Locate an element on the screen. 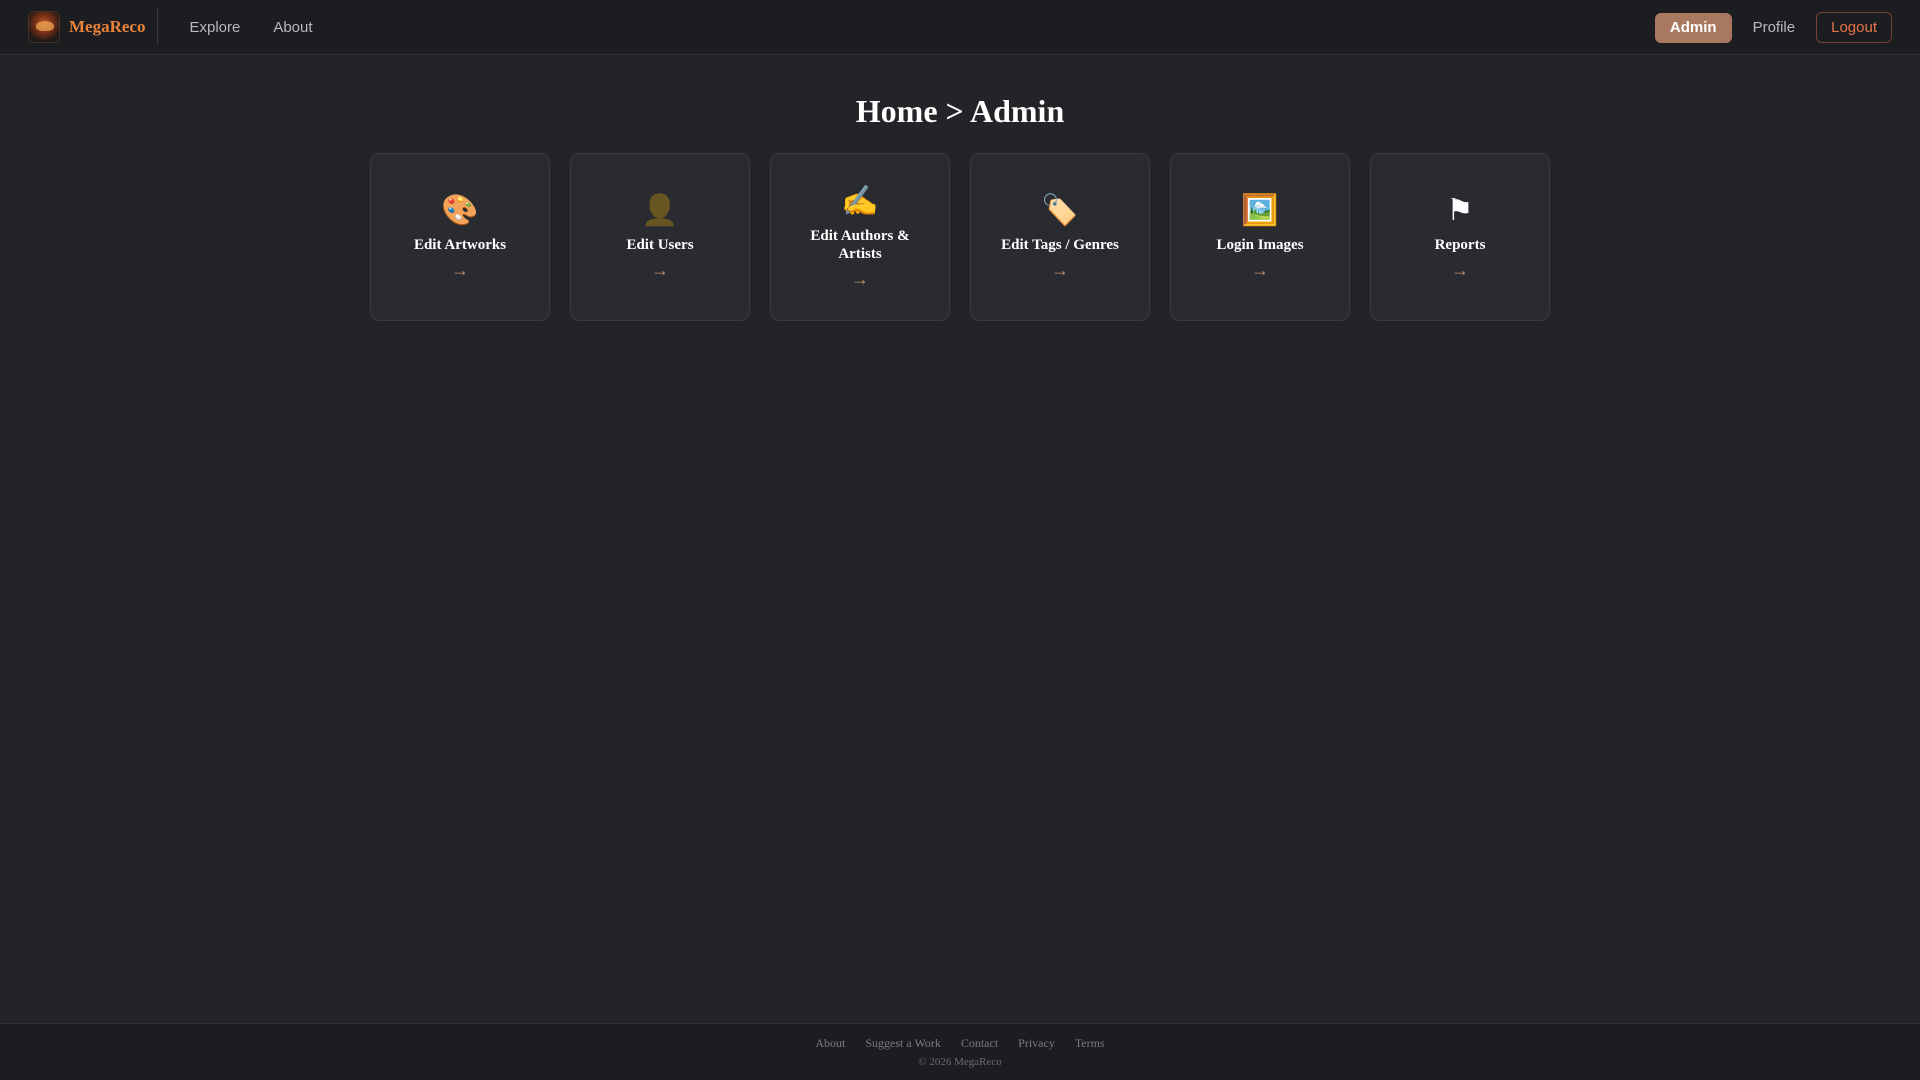  card-label: Edit Authors & Artists is located at coordinates (860, 244).